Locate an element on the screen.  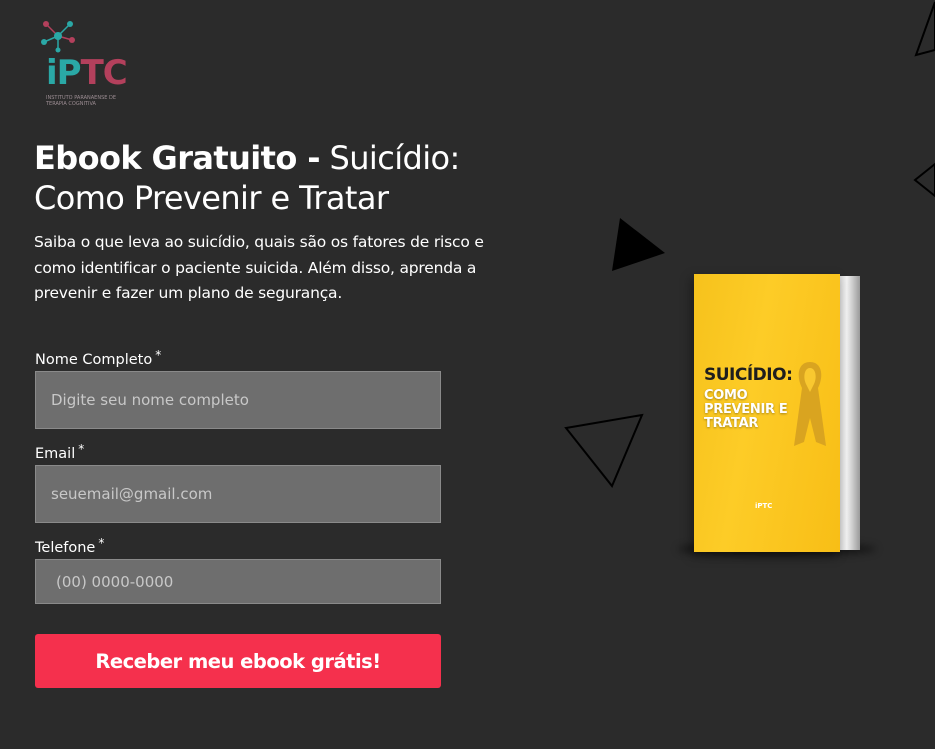
email-label-text: Email is located at coordinates (55, 454).